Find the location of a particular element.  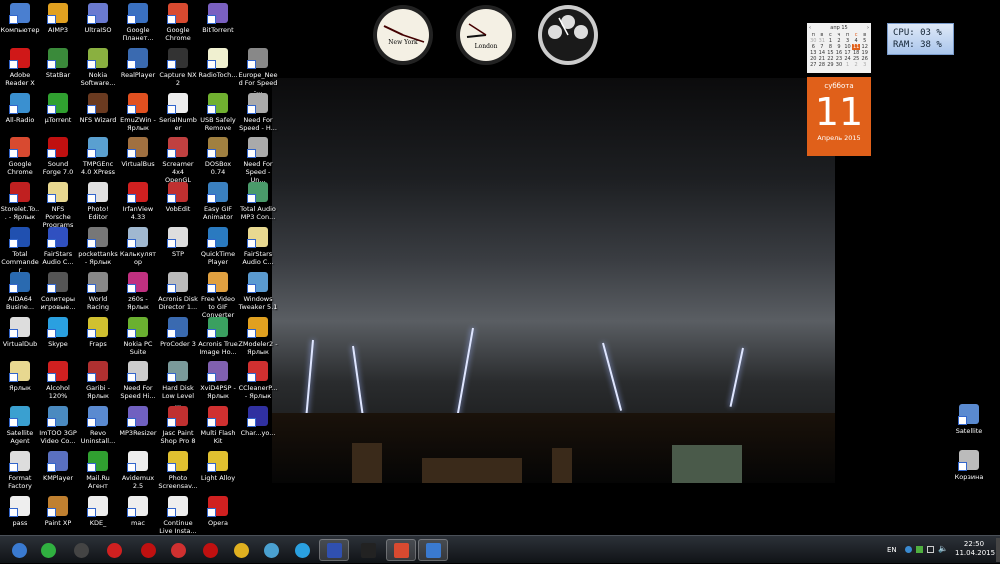

desktop-icon: XviD4PSP - Ярлык is located at coordinates (218, 380).